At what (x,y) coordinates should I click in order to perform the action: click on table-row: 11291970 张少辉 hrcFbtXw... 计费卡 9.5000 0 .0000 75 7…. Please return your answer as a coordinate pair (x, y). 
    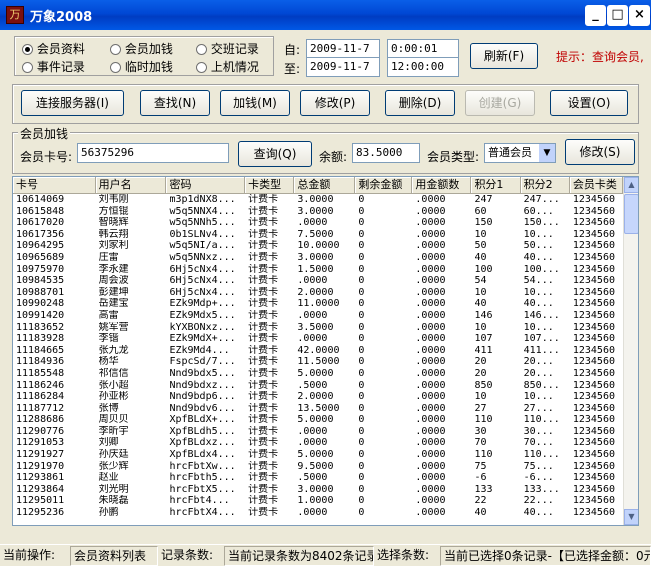
    Looking at the image, I should click on (318, 467).